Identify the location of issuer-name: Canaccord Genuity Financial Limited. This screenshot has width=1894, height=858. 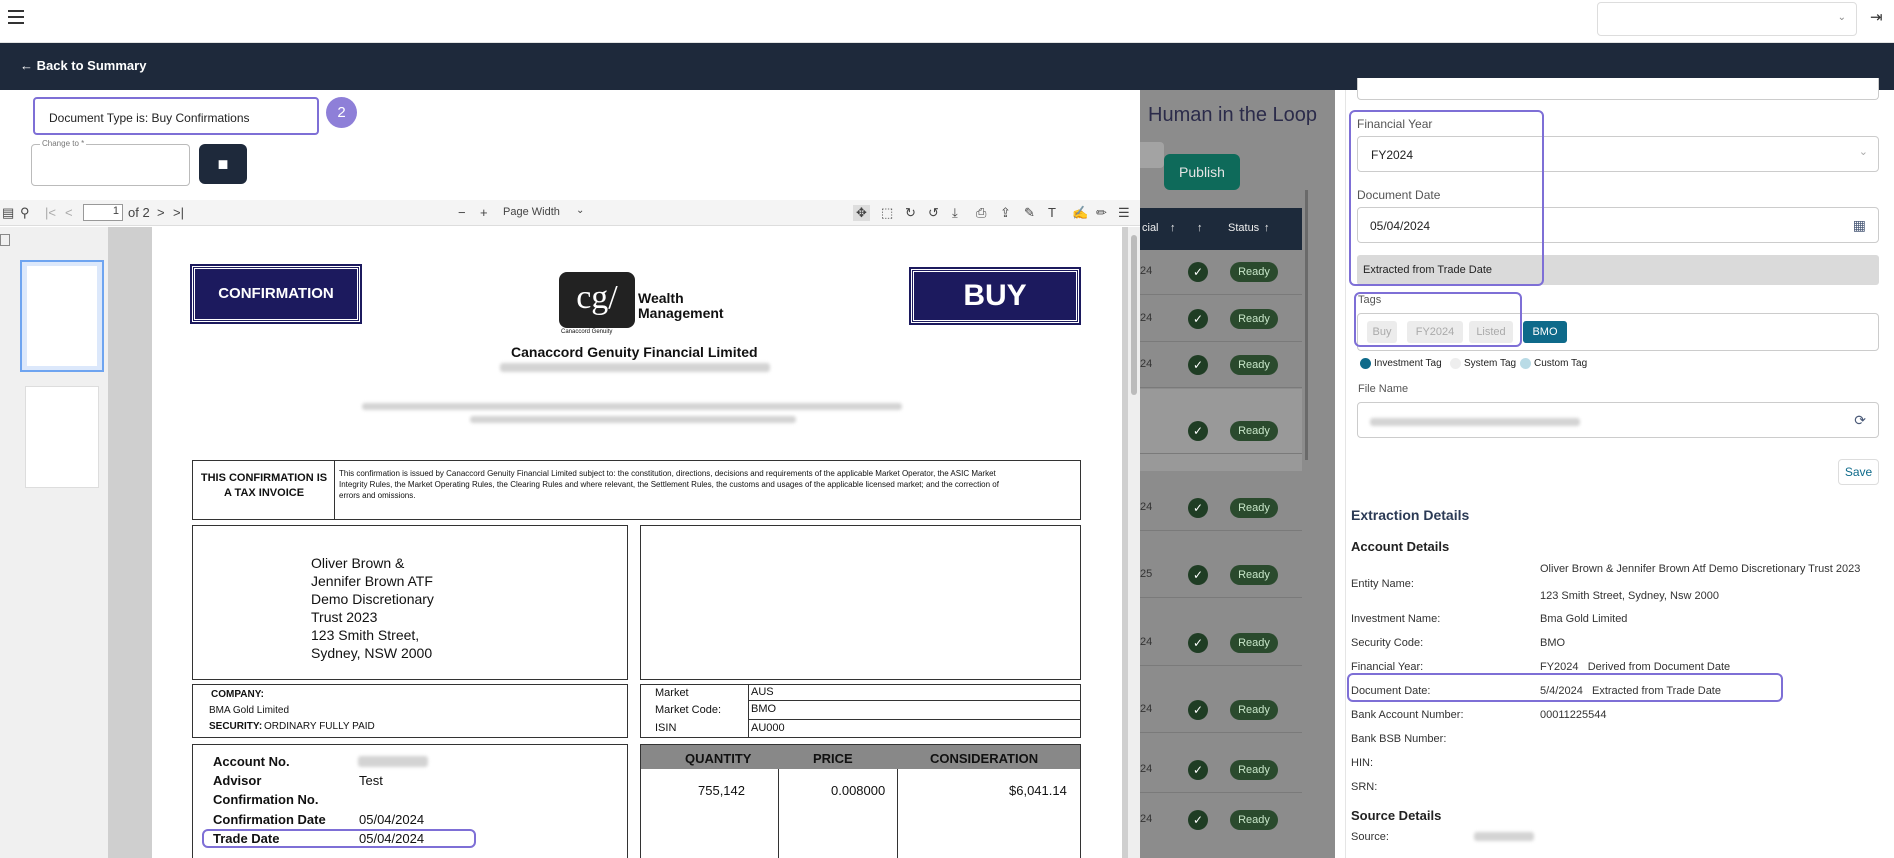
(634, 352).